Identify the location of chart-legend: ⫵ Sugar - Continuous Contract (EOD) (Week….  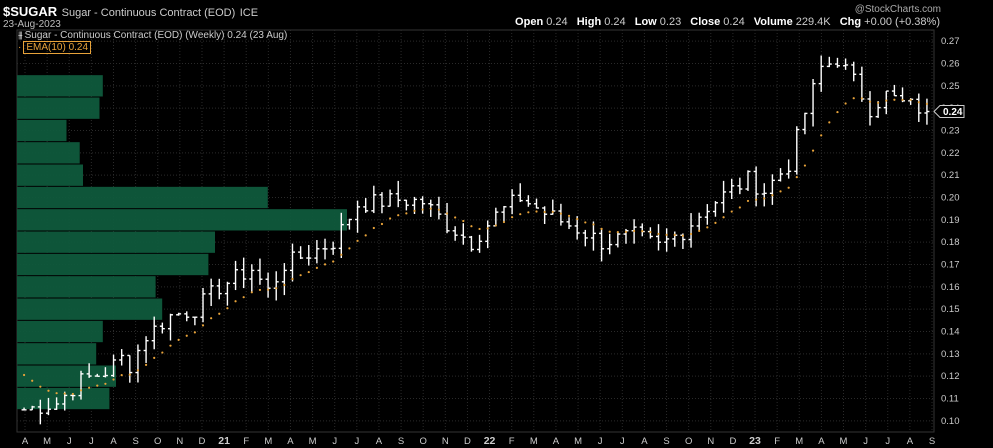
(152, 42).